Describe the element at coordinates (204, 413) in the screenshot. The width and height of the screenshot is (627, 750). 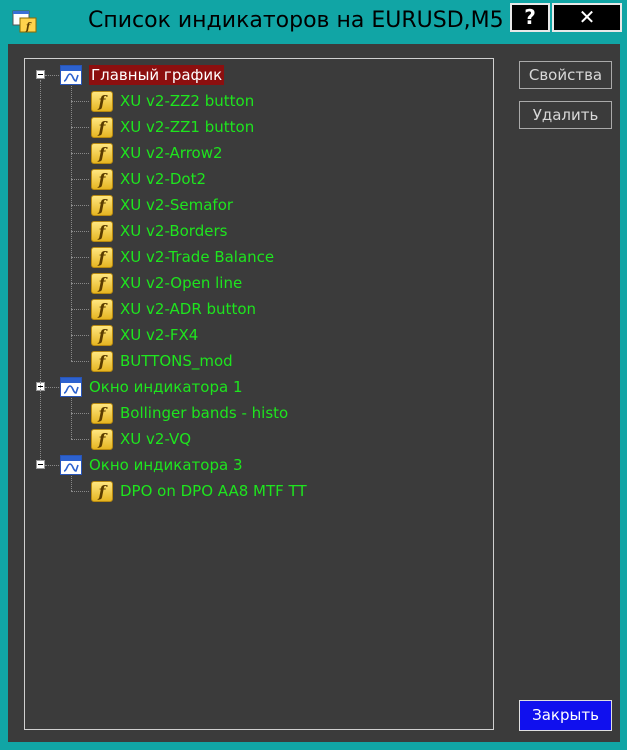
I see `indicator-item: Bollinger bands - histo` at that location.